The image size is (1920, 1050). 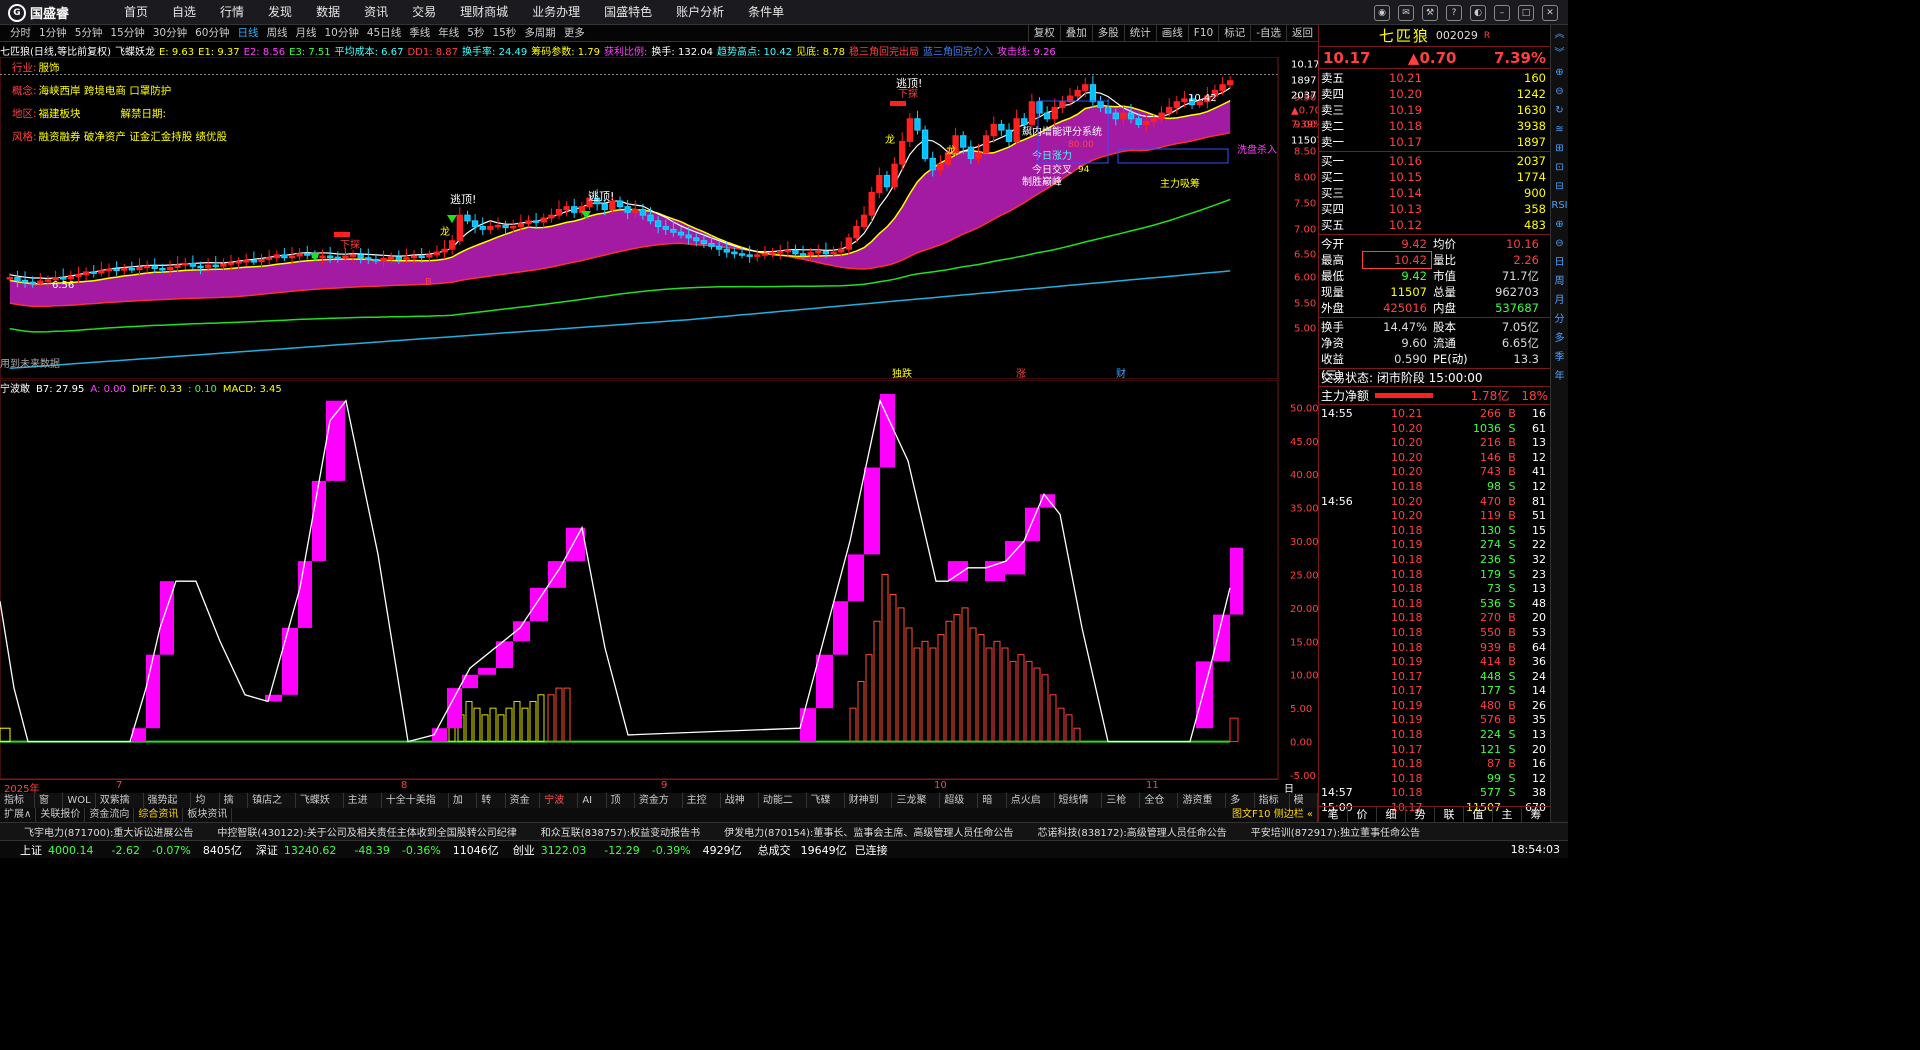 What do you see at coordinates (992, 807) in the screenshot?
I see `indicator-tab: 暗盘` at bounding box center [992, 807].